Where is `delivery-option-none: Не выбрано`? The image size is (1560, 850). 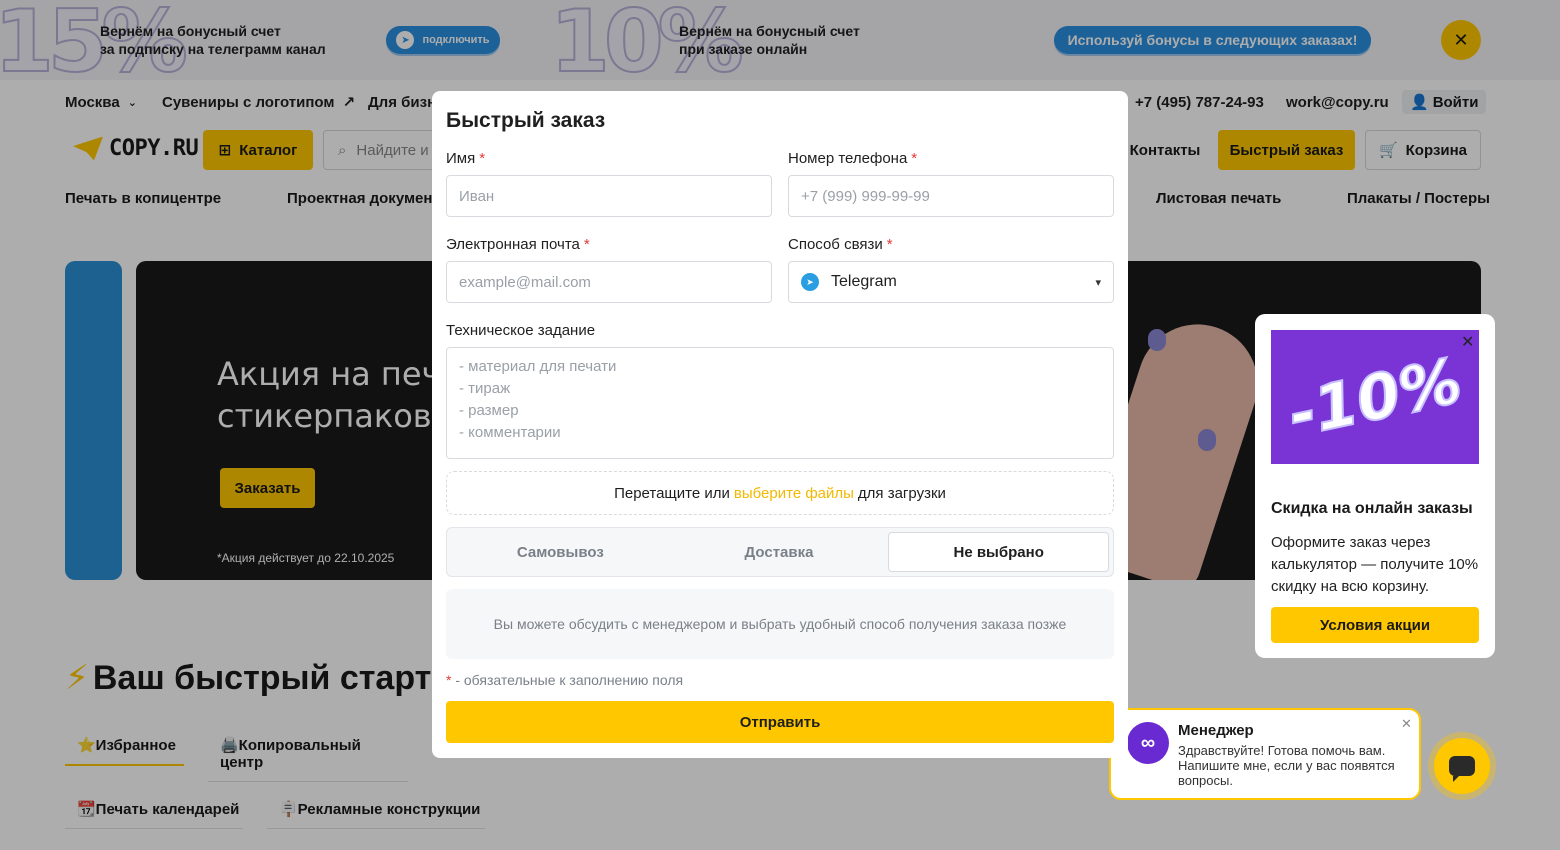
delivery-option-none: Не выбрано is located at coordinates (999, 552).